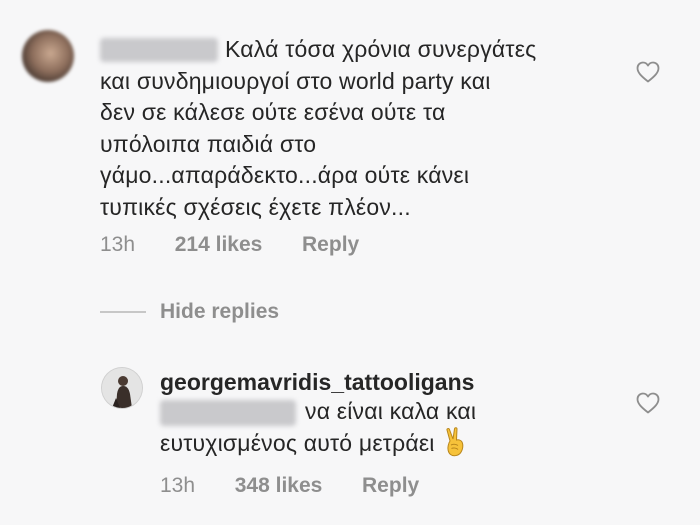  I want to click on comment-timestamp: 13h, so click(118, 244).